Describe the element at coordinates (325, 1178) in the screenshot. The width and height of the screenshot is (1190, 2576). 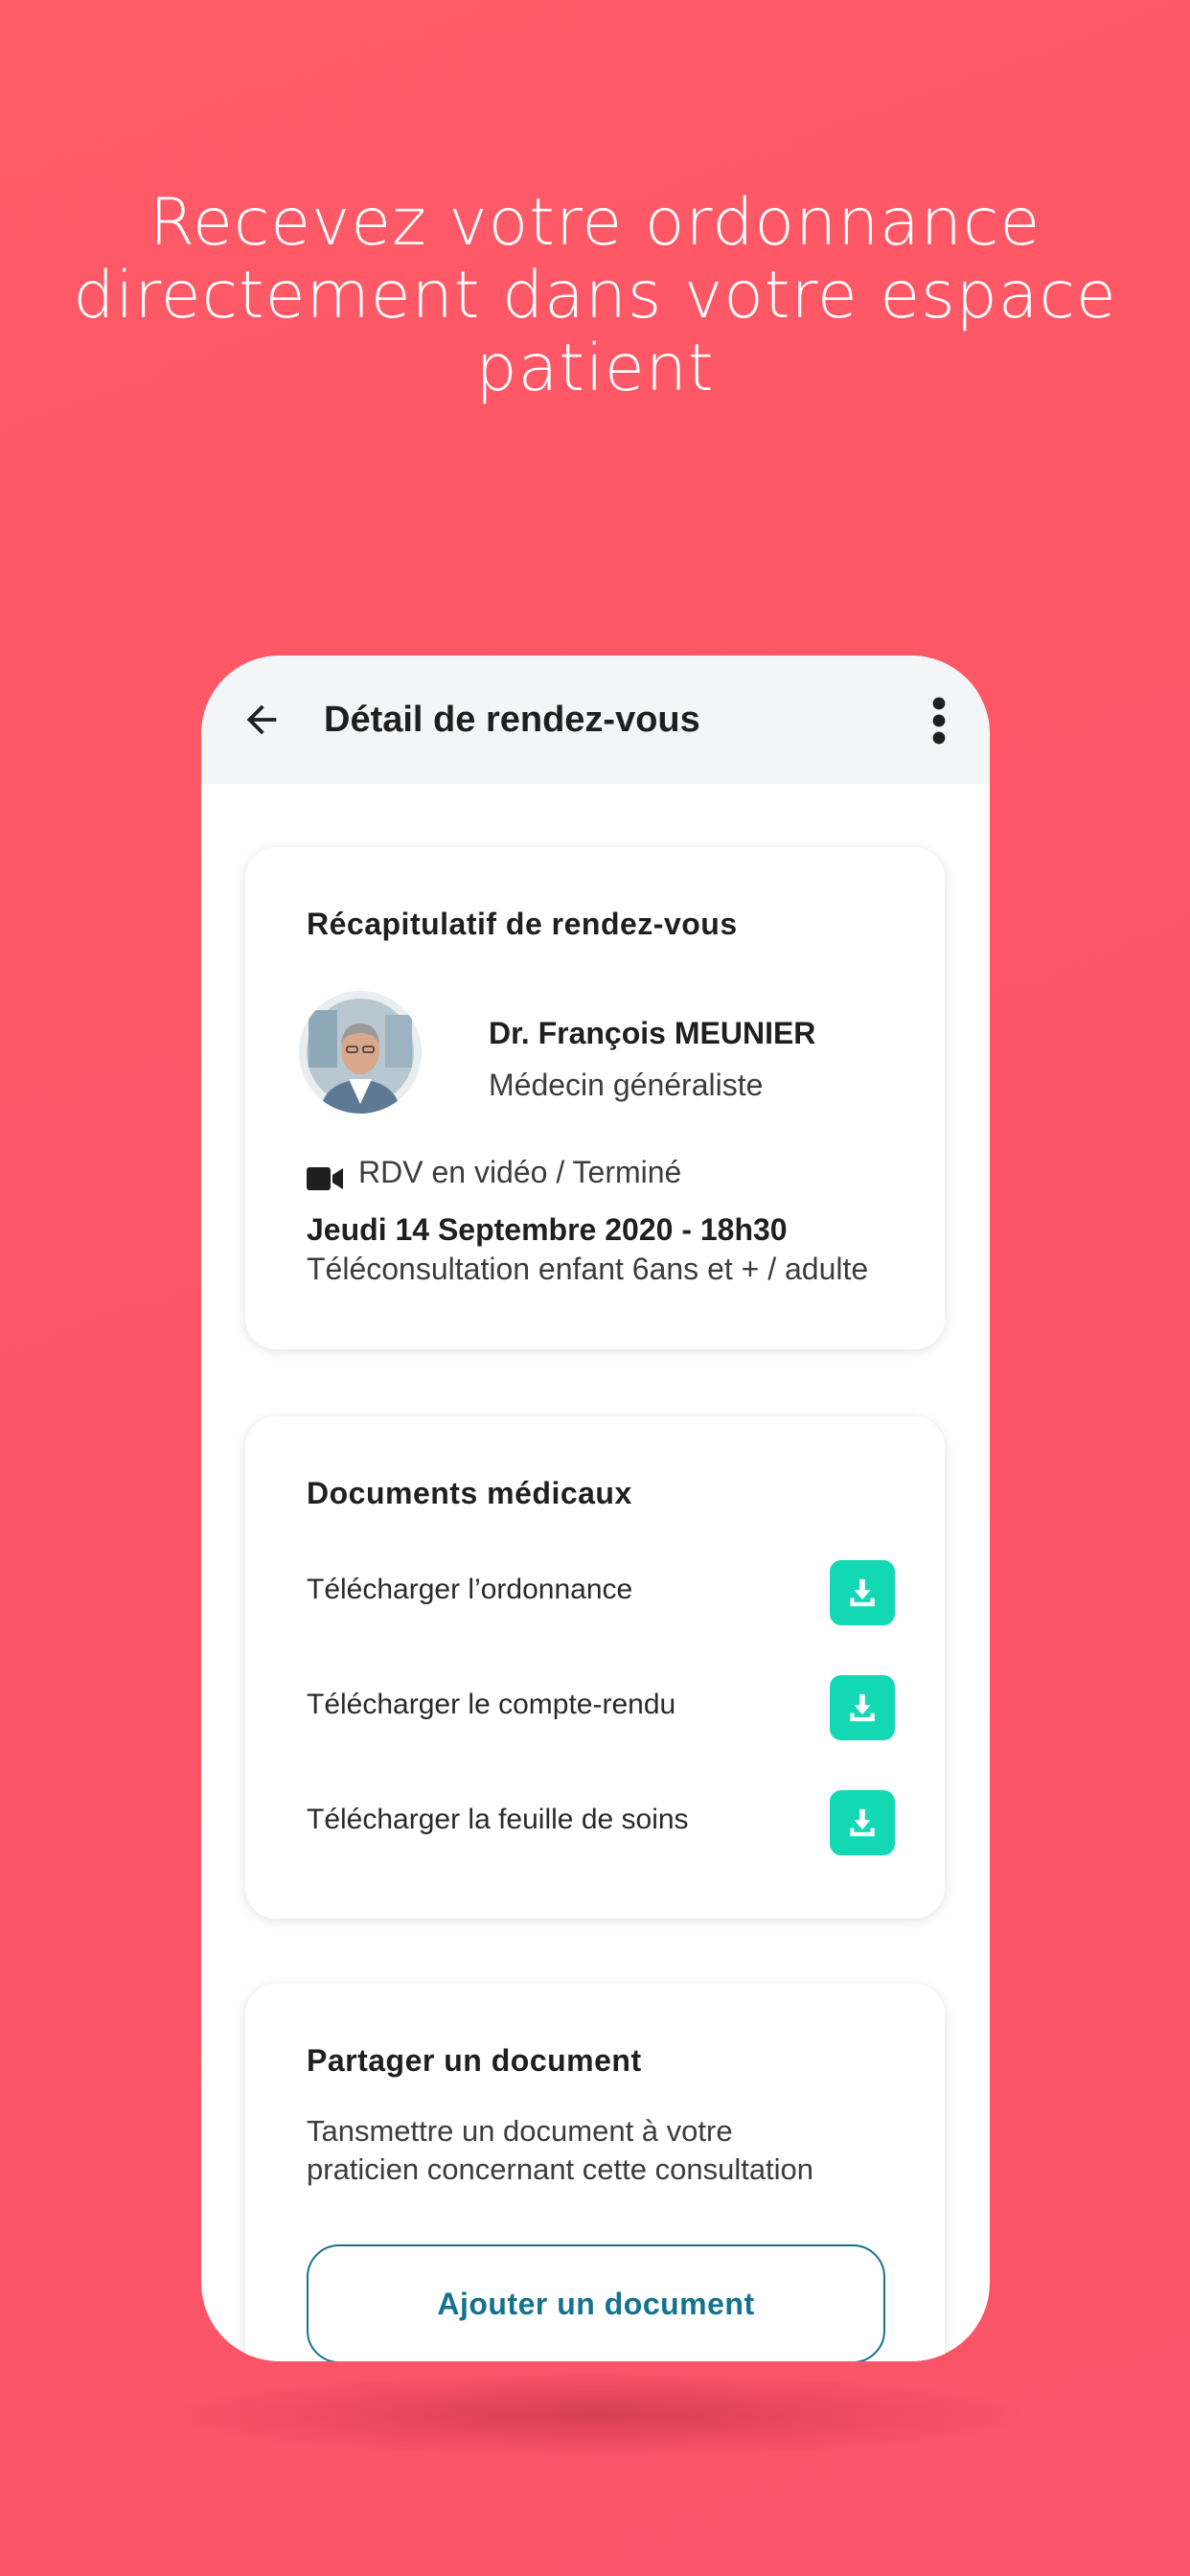
I see `video-camera-icon` at that location.